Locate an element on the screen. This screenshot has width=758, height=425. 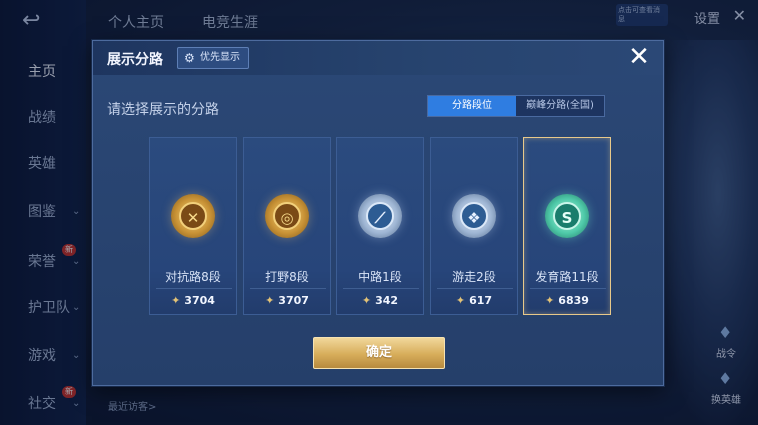
lane-card-farm: S 发育路11段 ✦ 6839 is located at coordinates (567, 226).